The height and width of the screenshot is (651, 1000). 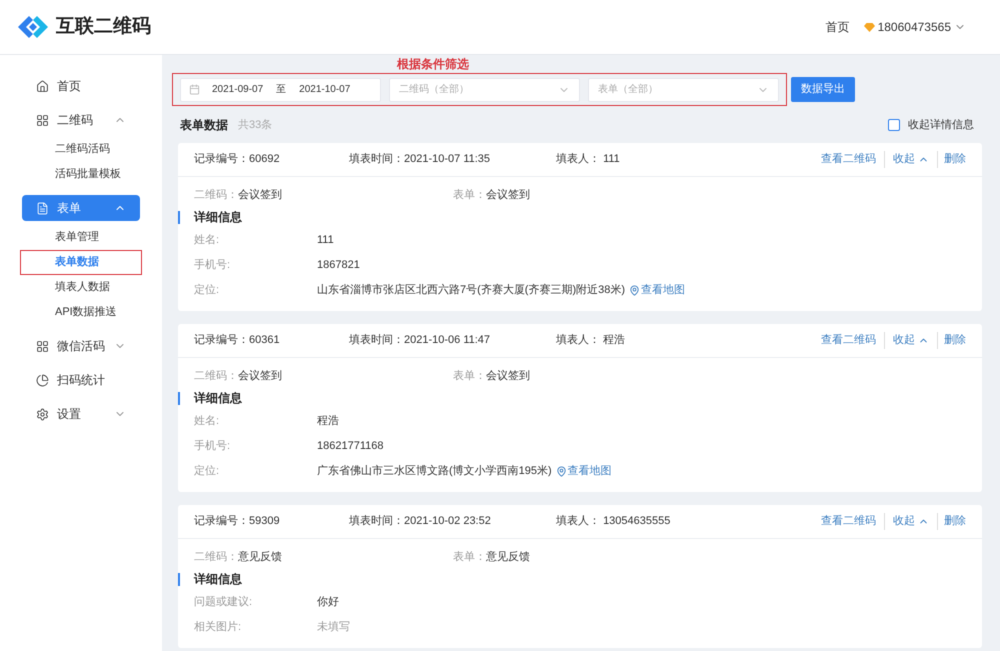 What do you see at coordinates (81, 346) in the screenshot?
I see `sidebar-item: 微信活码` at bounding box center [81, 346].